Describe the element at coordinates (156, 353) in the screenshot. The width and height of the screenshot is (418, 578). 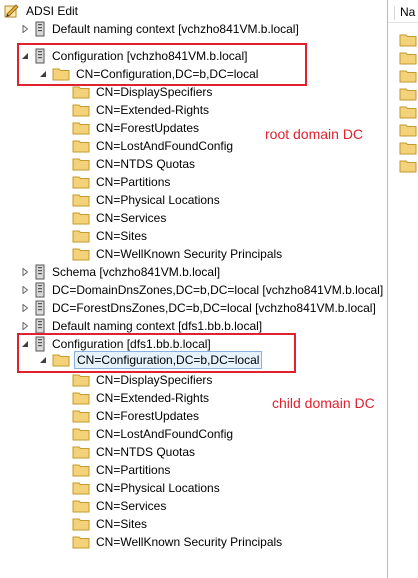
I see `child-domain-highlight-box` at that location.